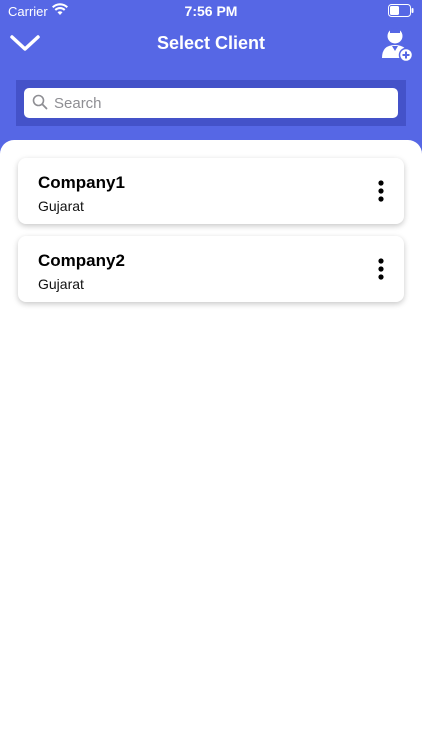 The width and height of the screenshot is (422, 750). What do you see at coordinates (211, 191) in the screenshot?
I see `client-card: Company1 Gujarat` at bounding box center [211, 191].